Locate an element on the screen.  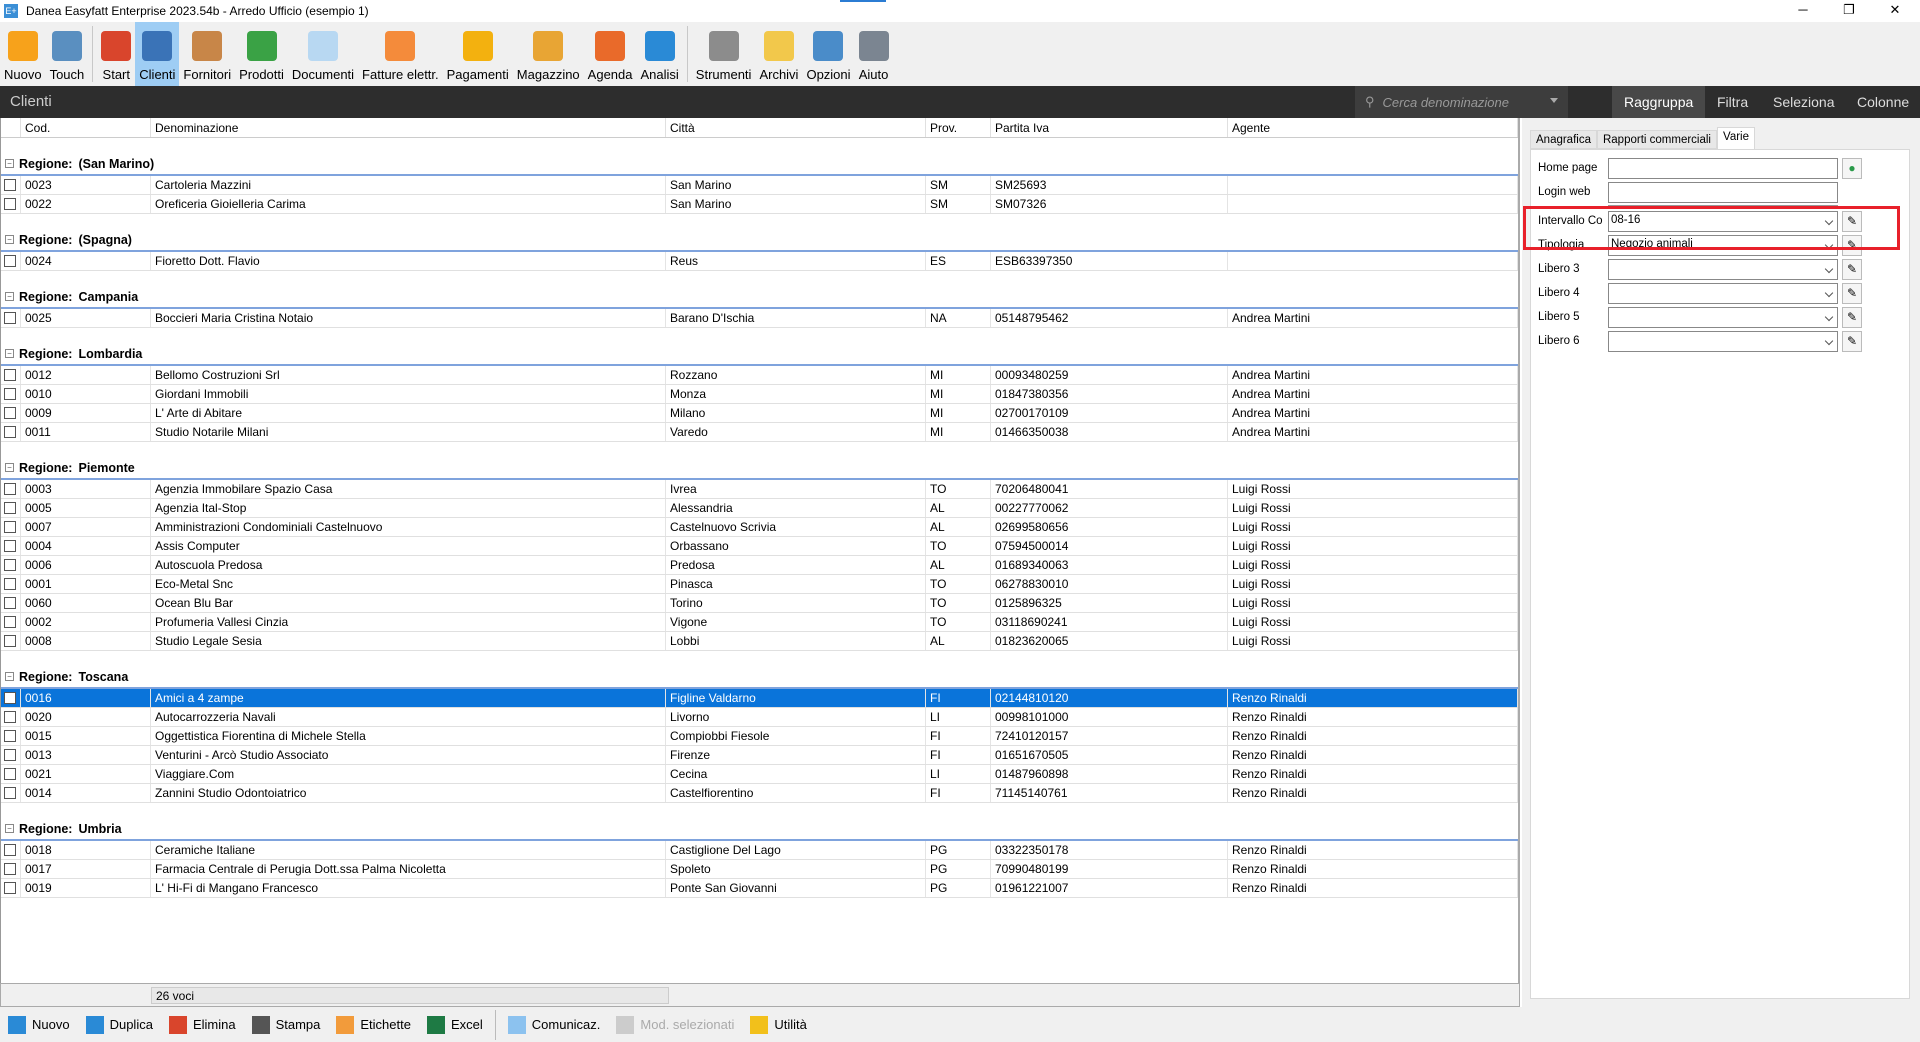
col-cod: Cod. is located at coordinates (86, 127).